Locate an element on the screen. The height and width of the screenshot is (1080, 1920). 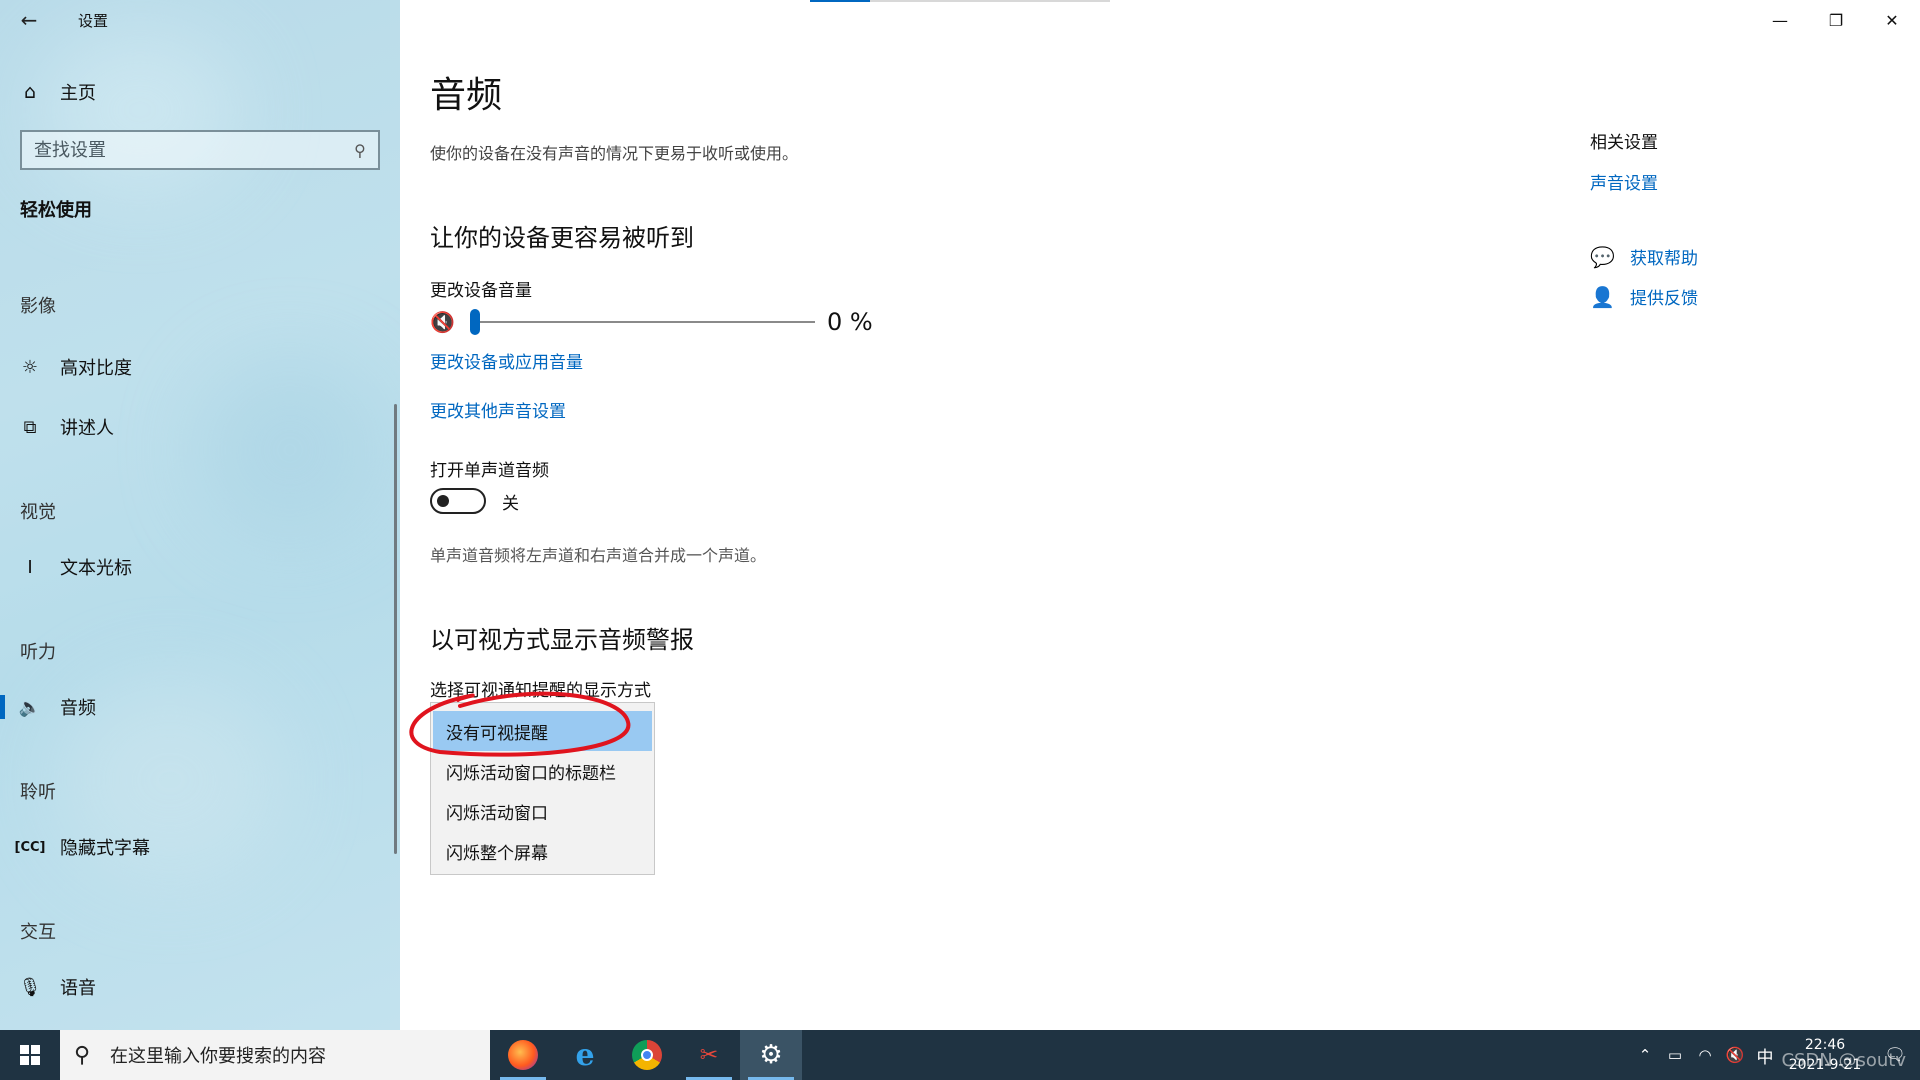
sidebar-item-label: 音频 is located at coordinates (78, 708).